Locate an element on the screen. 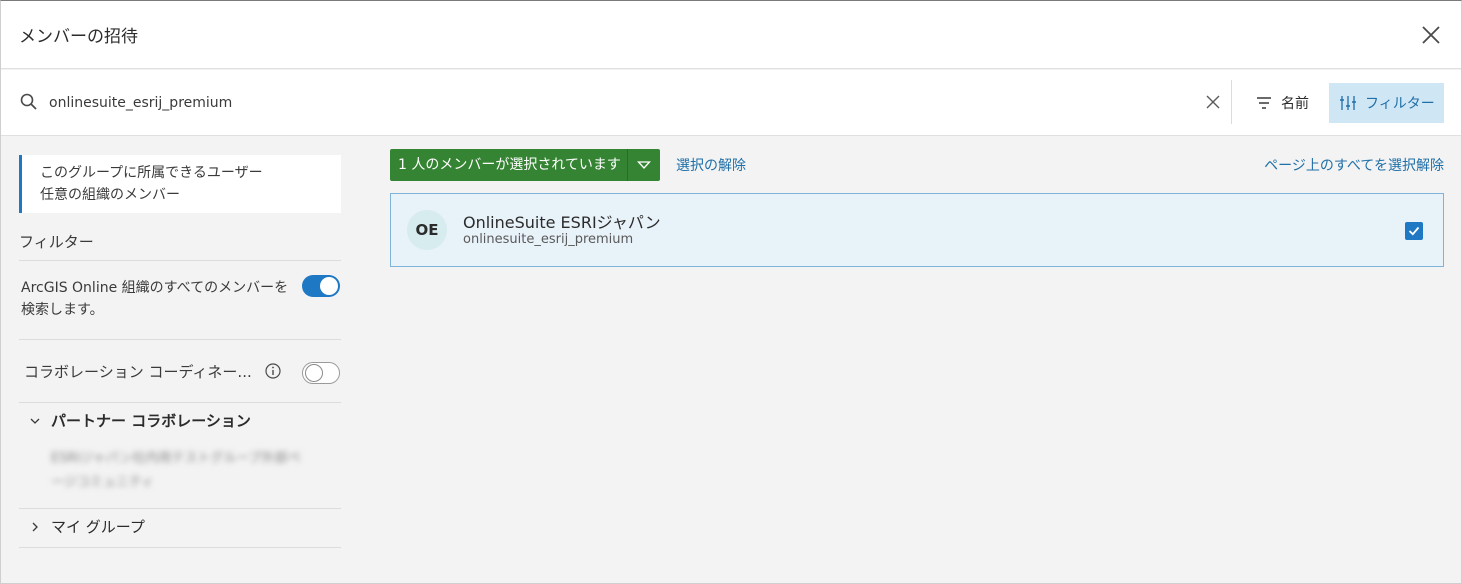  clear-search-icon is located at coordinates (1213, 102).